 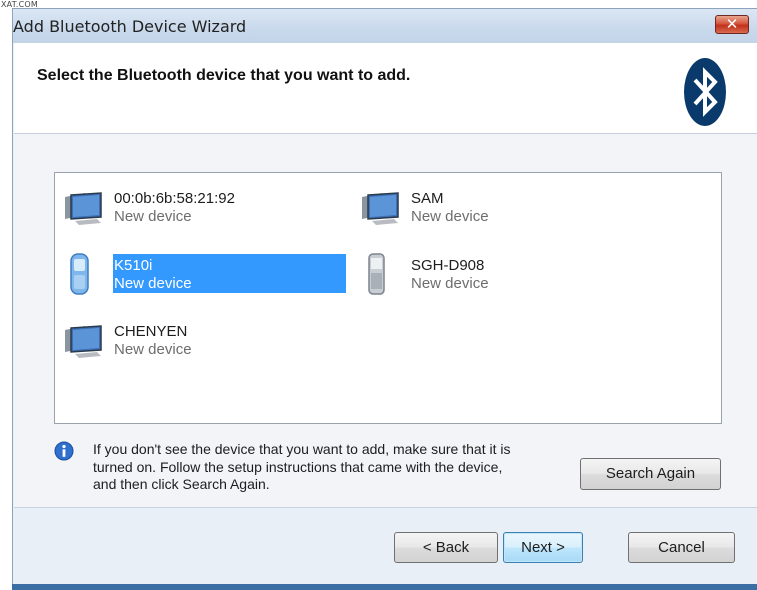 What do you see at coordinates (133, 265) in the screenshot?
I see `device-name: K510i` at bounding box center [133, 265].